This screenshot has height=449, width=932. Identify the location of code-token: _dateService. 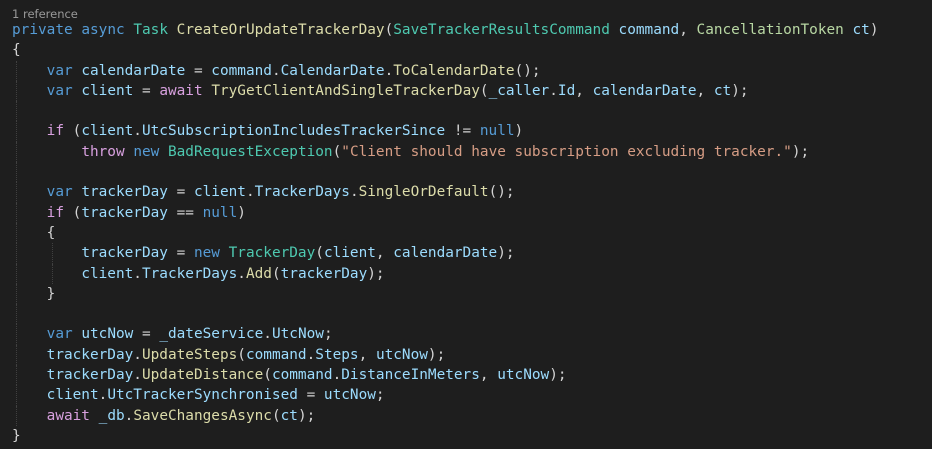
(211, 334).